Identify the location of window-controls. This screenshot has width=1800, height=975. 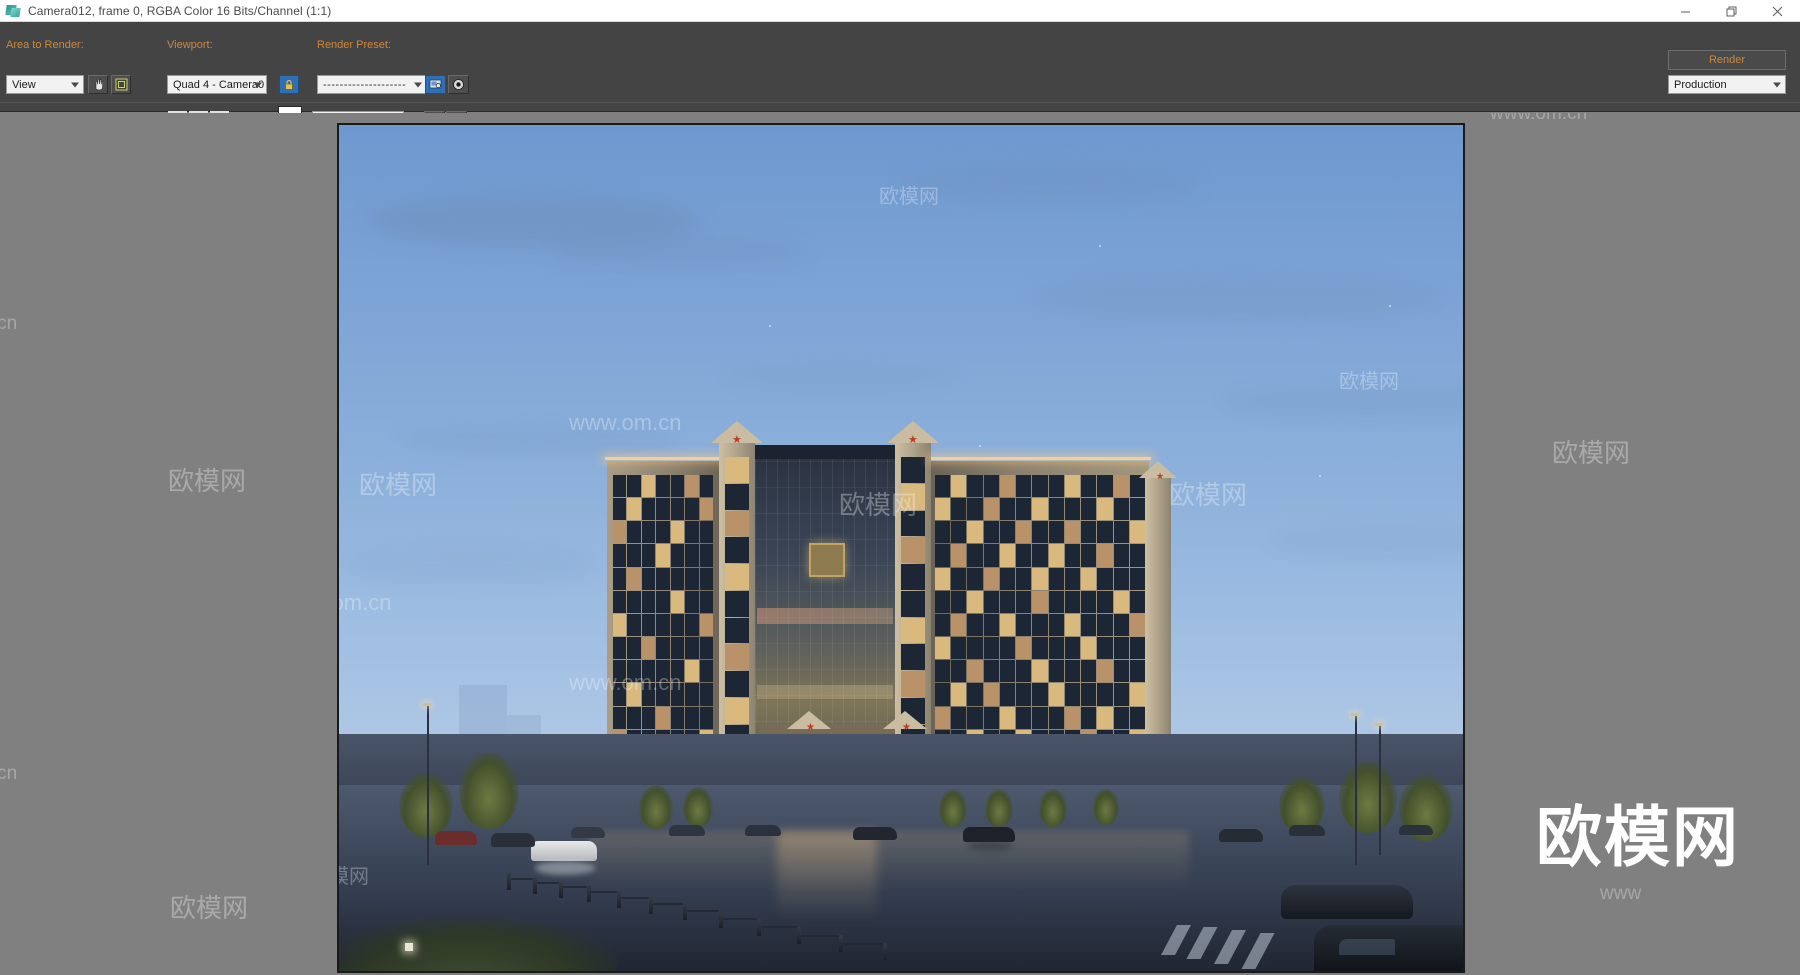
(1731, 11).